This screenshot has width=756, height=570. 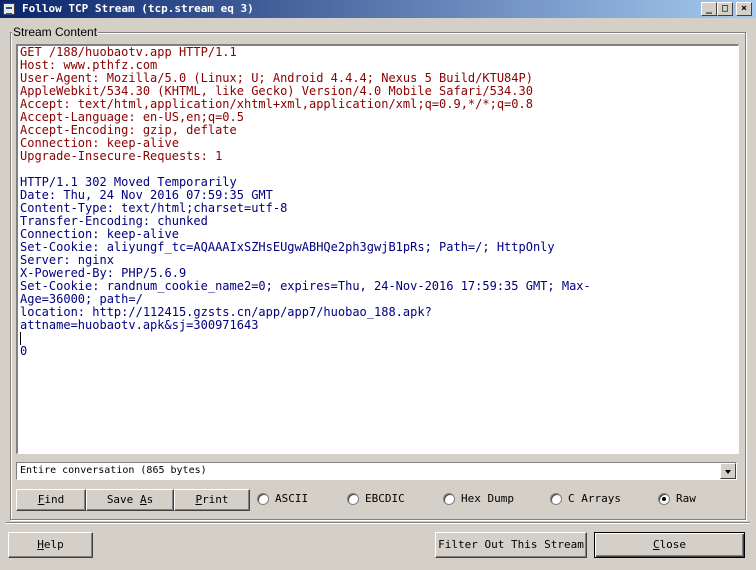 I want to click on wireshark-app-icon, so click(x=9, y=9).